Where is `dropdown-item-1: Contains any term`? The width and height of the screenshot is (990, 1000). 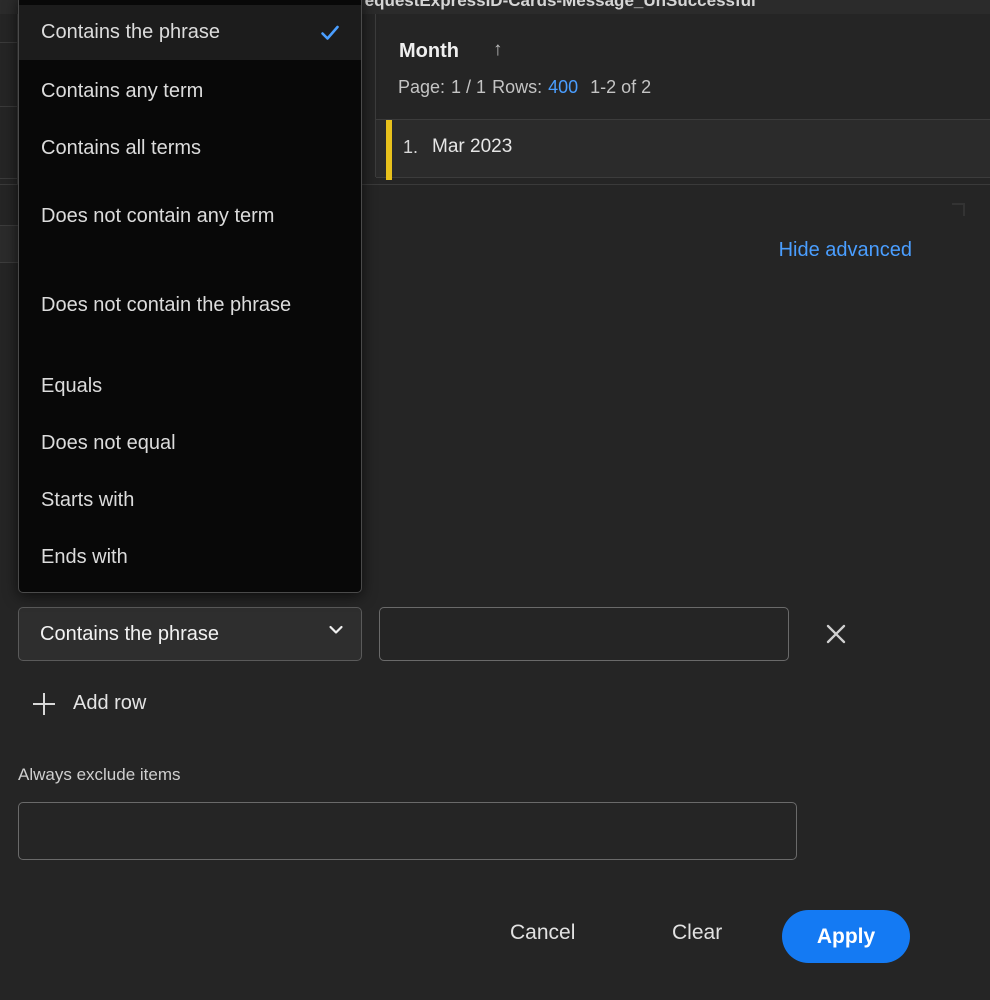
dropdown-item-1: Contains any term is located at coordinates (190, 91).